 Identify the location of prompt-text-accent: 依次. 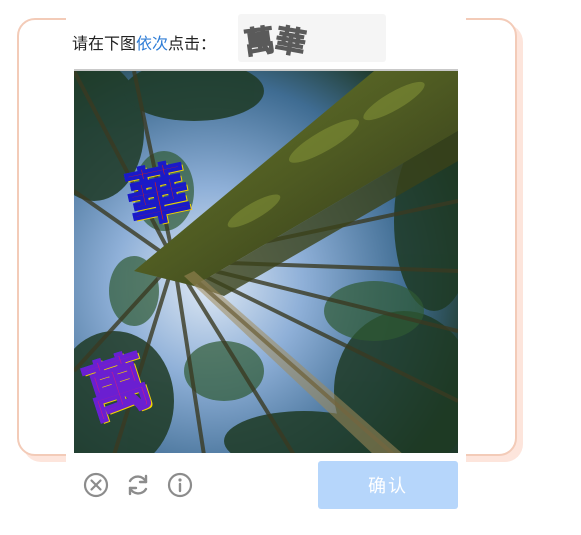
(152, 43).